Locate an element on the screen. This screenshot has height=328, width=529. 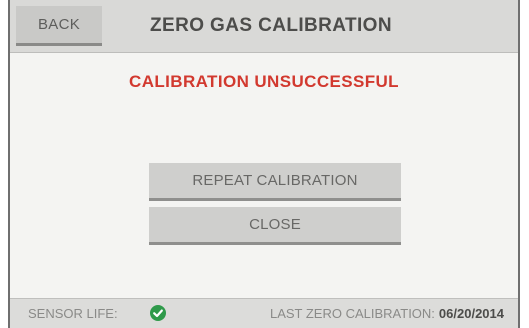
page-title: ZERO GAS CALIBRATION is located at coordinates (271, 25).